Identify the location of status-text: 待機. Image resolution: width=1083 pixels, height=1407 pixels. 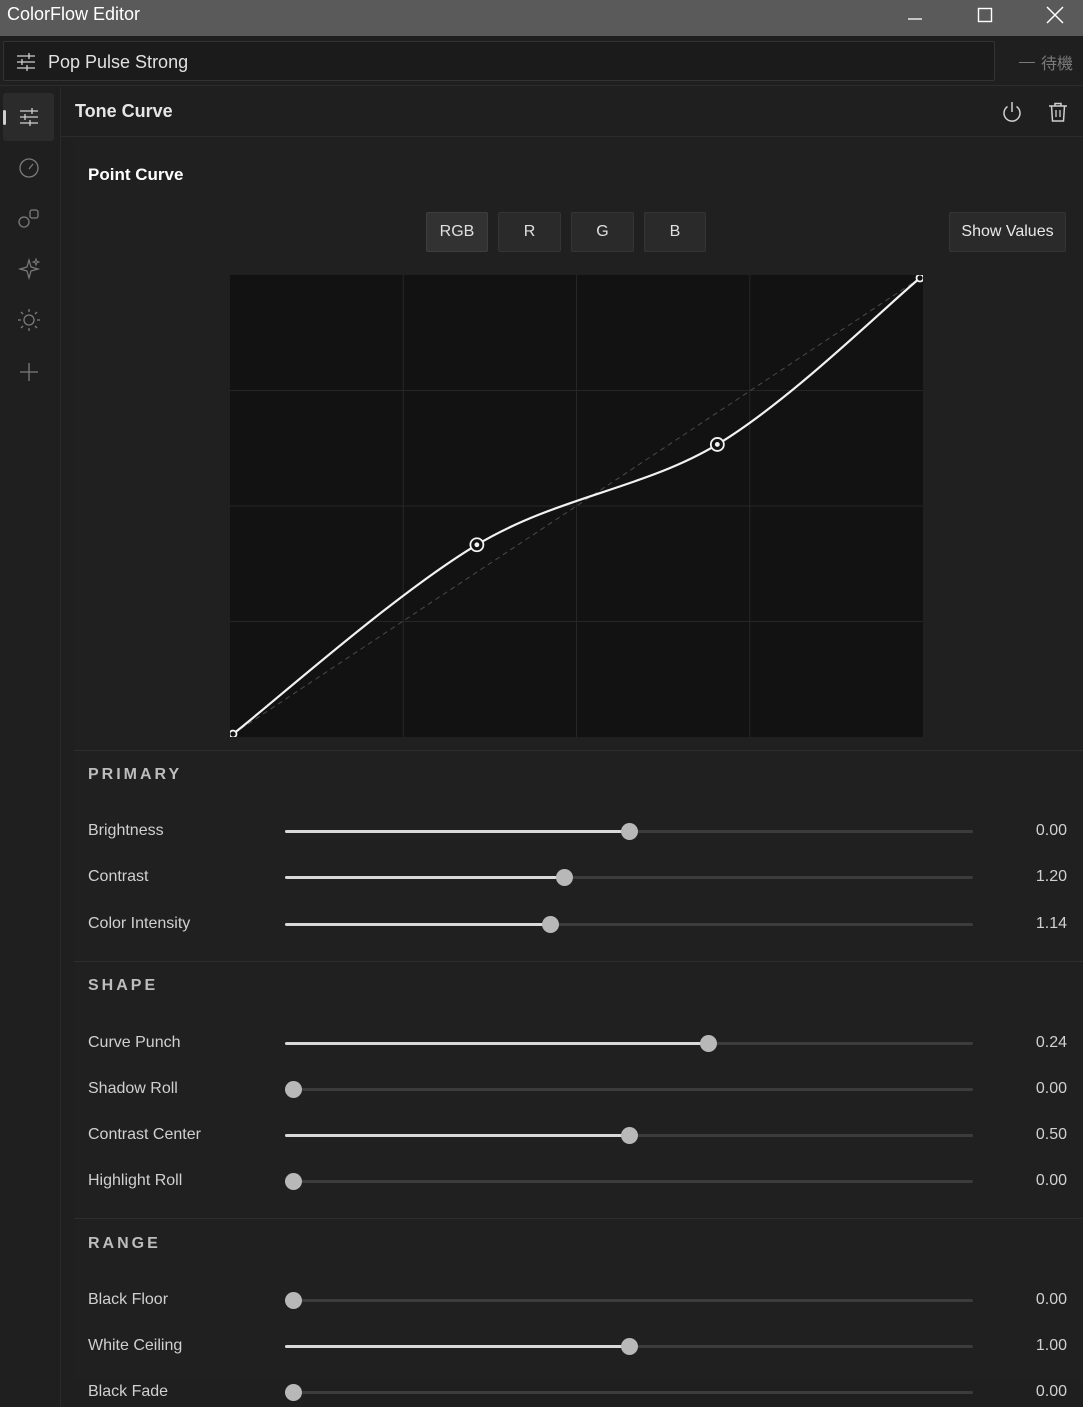
(1056, 64).